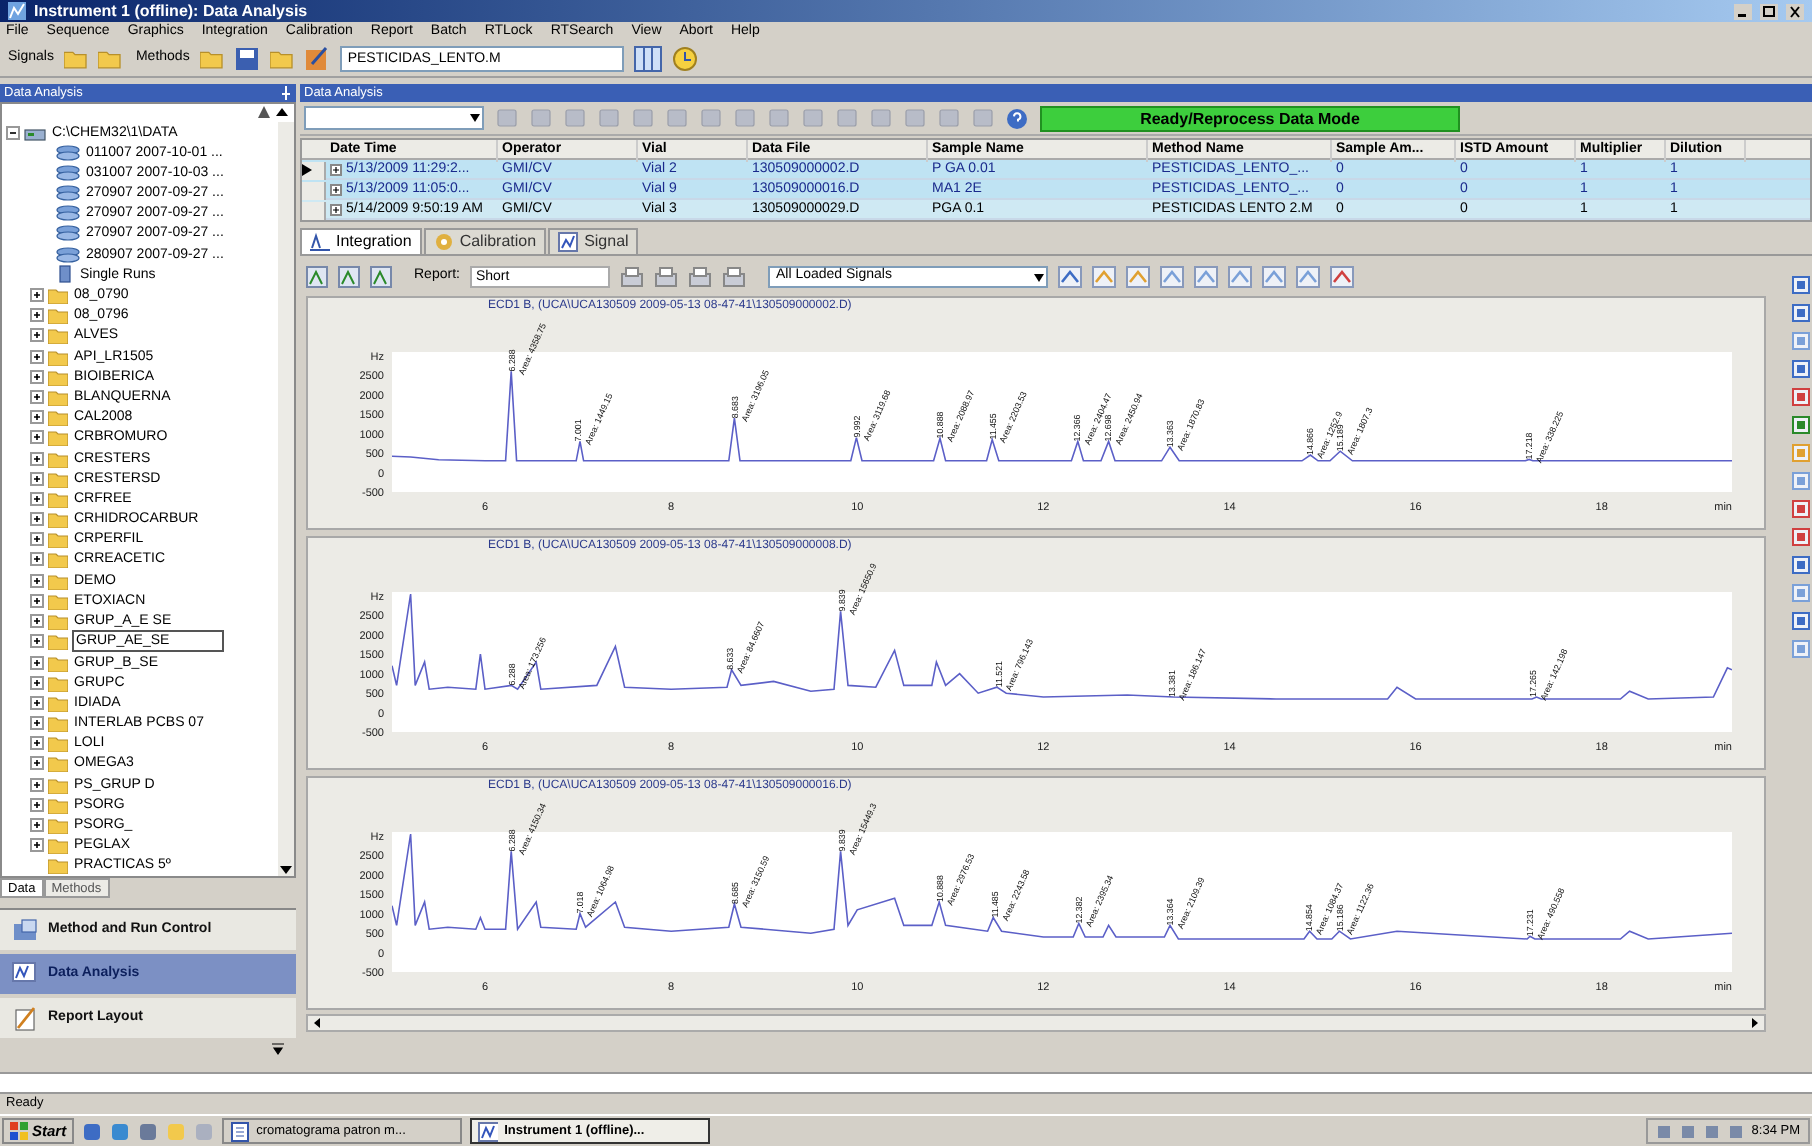 The height and width of the screenshot is (1146, 1812). I want to click on view-tab: Integration, so click(361, 241).